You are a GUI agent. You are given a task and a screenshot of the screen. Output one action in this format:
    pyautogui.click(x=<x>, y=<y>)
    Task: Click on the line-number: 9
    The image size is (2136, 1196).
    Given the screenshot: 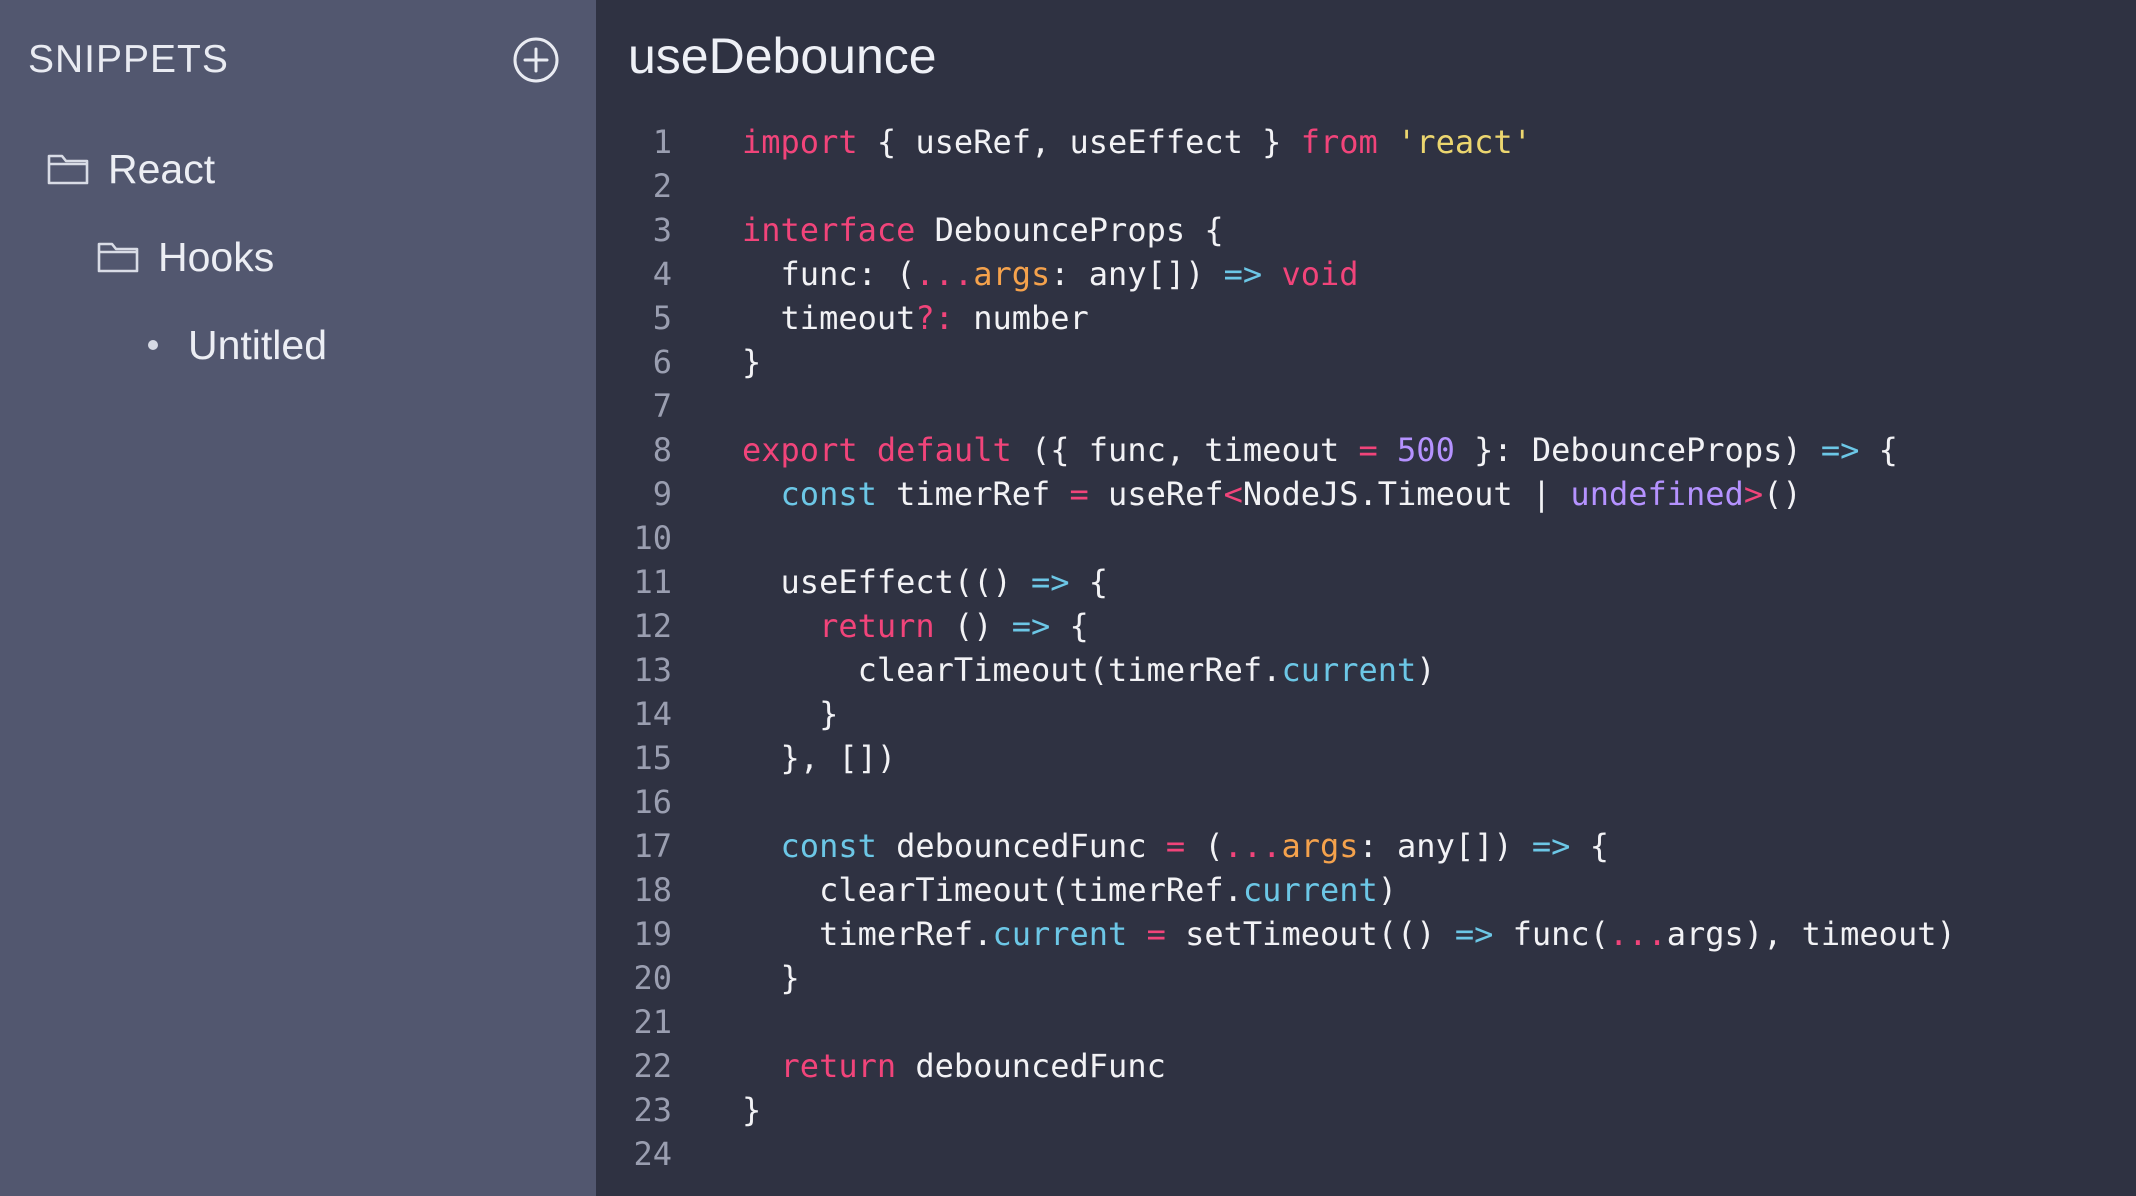 What is the action you would take?
    pyautogui.click(x=662, y=494)
    